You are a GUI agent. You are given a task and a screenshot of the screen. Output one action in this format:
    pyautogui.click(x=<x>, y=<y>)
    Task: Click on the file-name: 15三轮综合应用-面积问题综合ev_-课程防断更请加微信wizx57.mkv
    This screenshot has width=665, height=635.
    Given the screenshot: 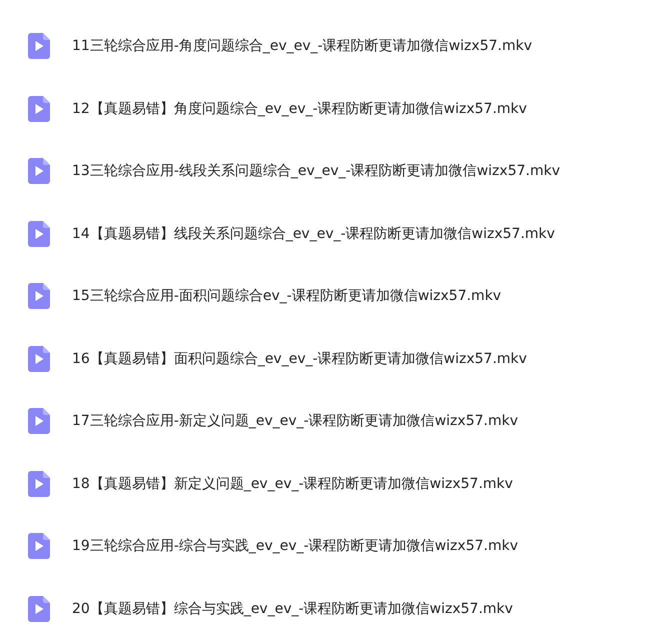 What is the action you would take?
    pyautogui.click(x=287, y=296)
    